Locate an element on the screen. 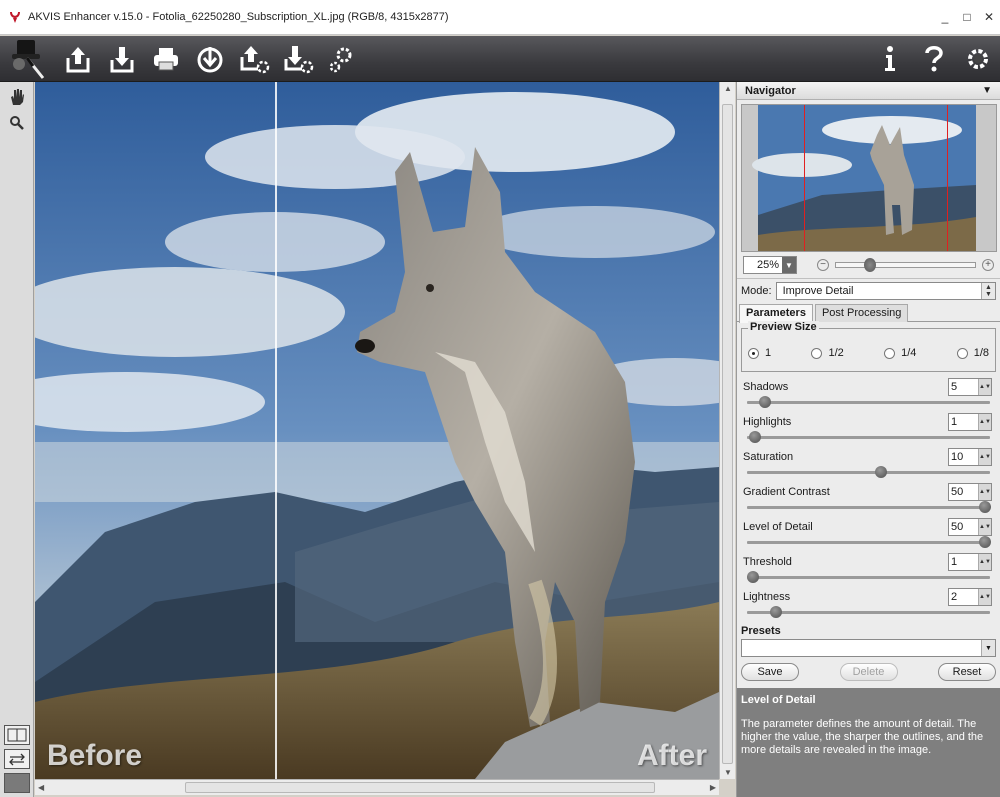  batch-save-icon is located at coordinates (298, 59).